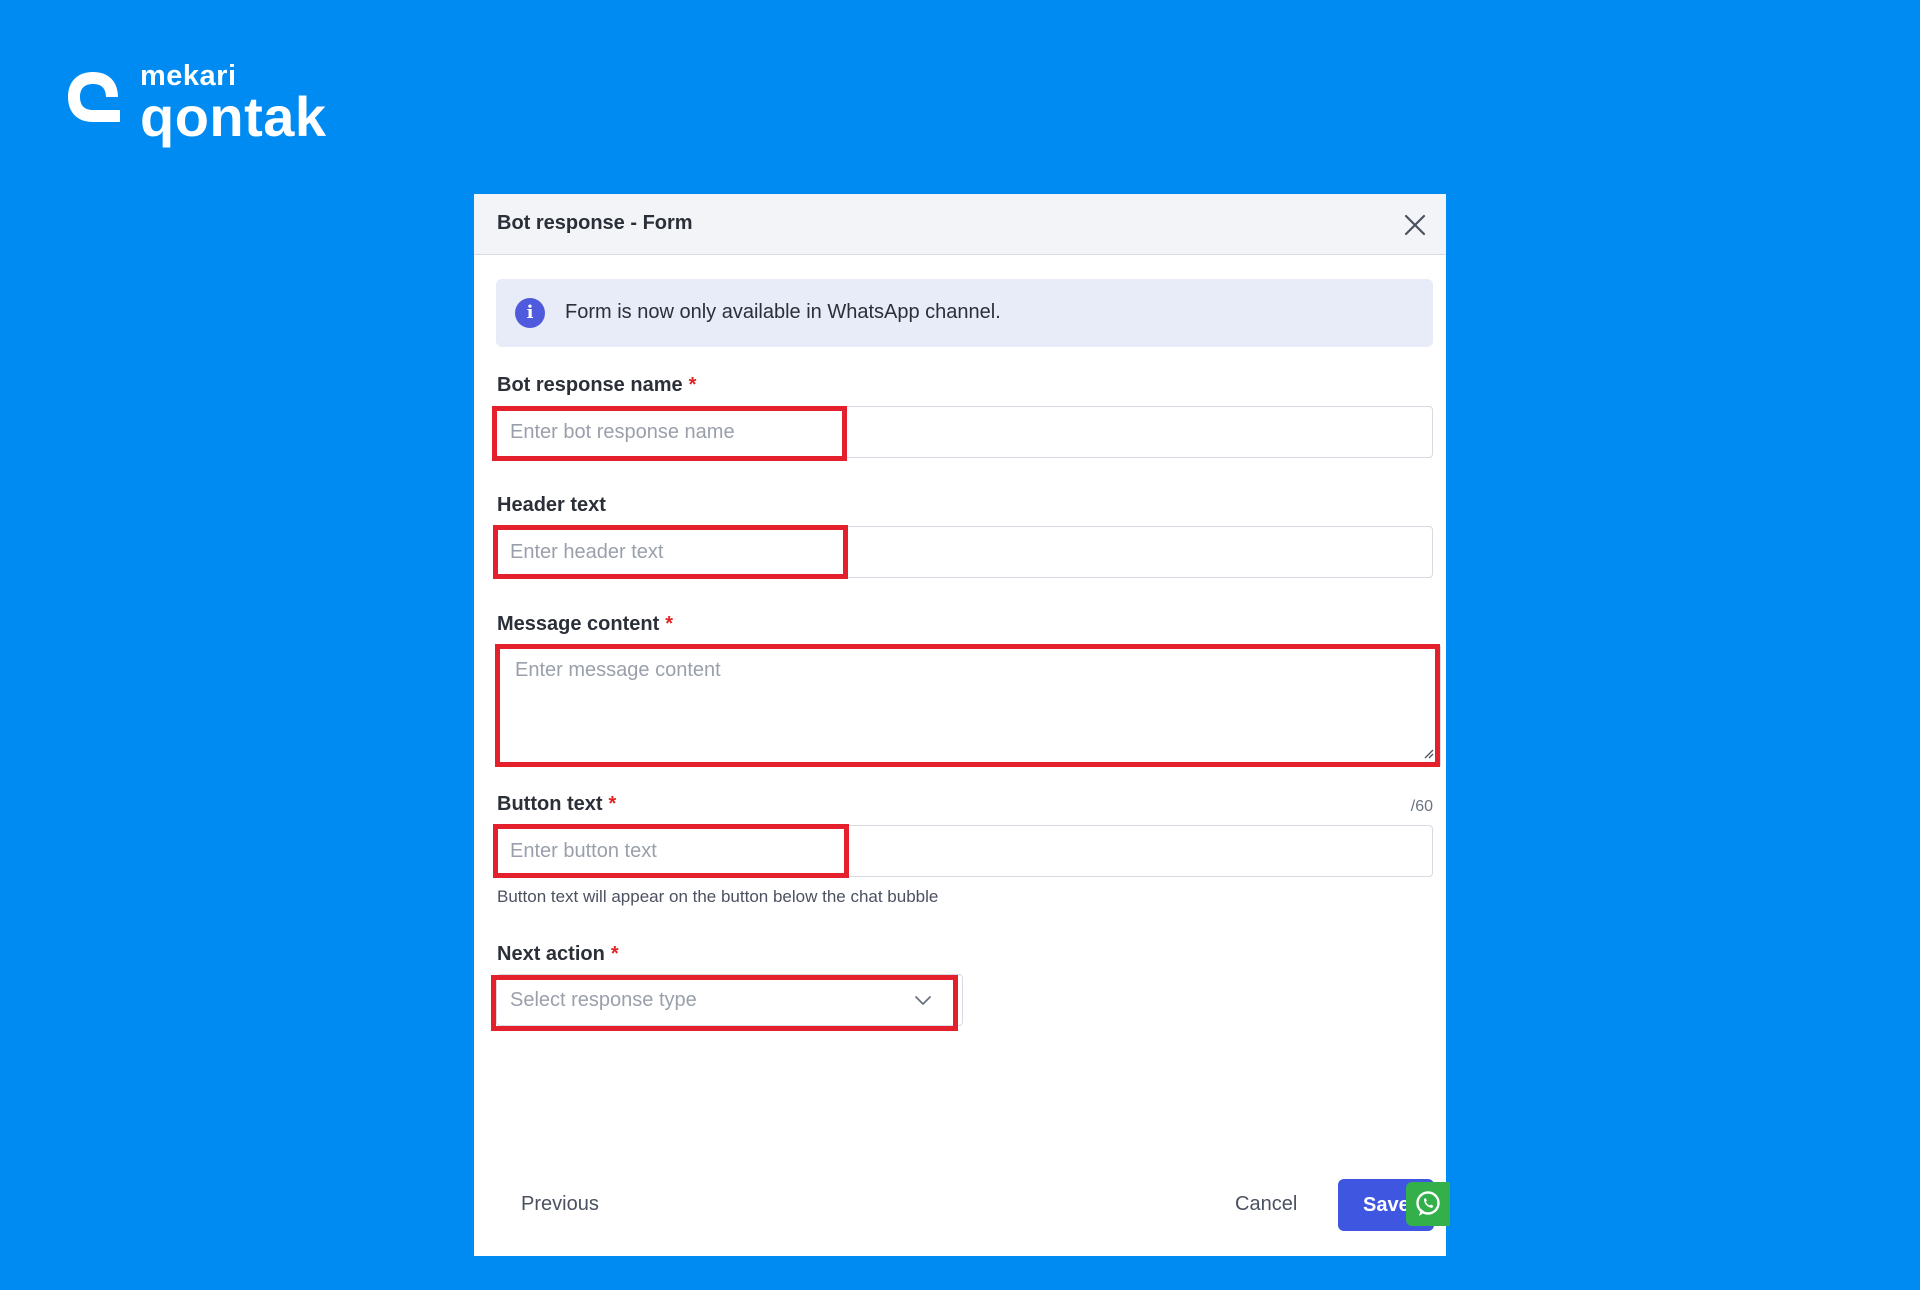 The image size is (1920, 1290). Describe the element at coordinates (597, 385) in the screenshot. I see `bot-response-name-label: Bot response name *` at that location.